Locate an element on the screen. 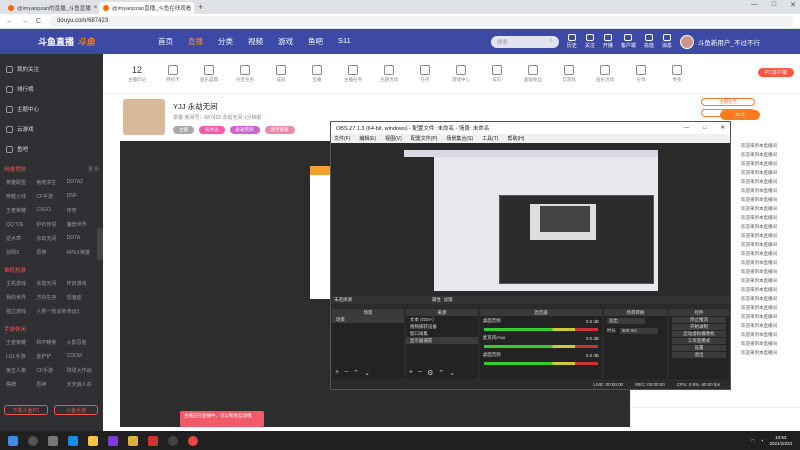  sidebar-category-link: CSGO is located at coordinates (51, 210).